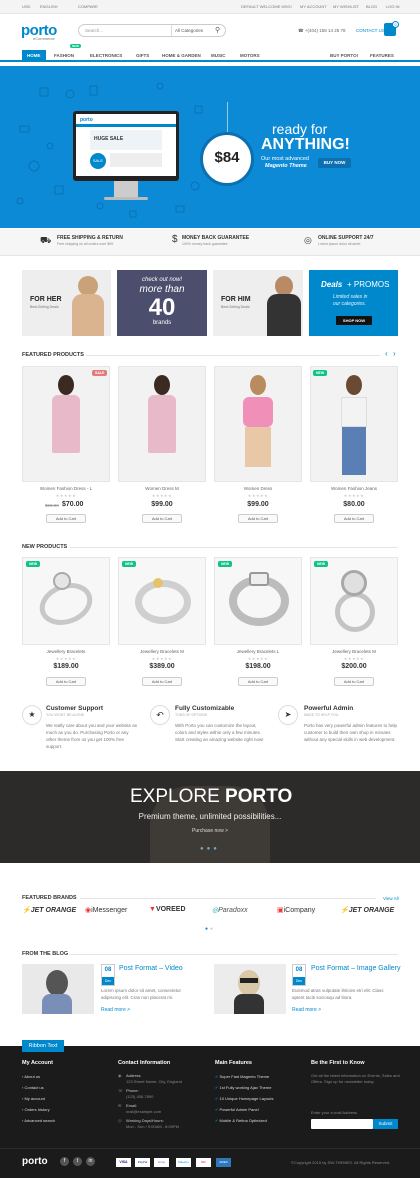  Describe the element at coordinates (66, 303) in the screenshot. I see `banner-for-her: FOR HER Best-Selling Deals` at that location.